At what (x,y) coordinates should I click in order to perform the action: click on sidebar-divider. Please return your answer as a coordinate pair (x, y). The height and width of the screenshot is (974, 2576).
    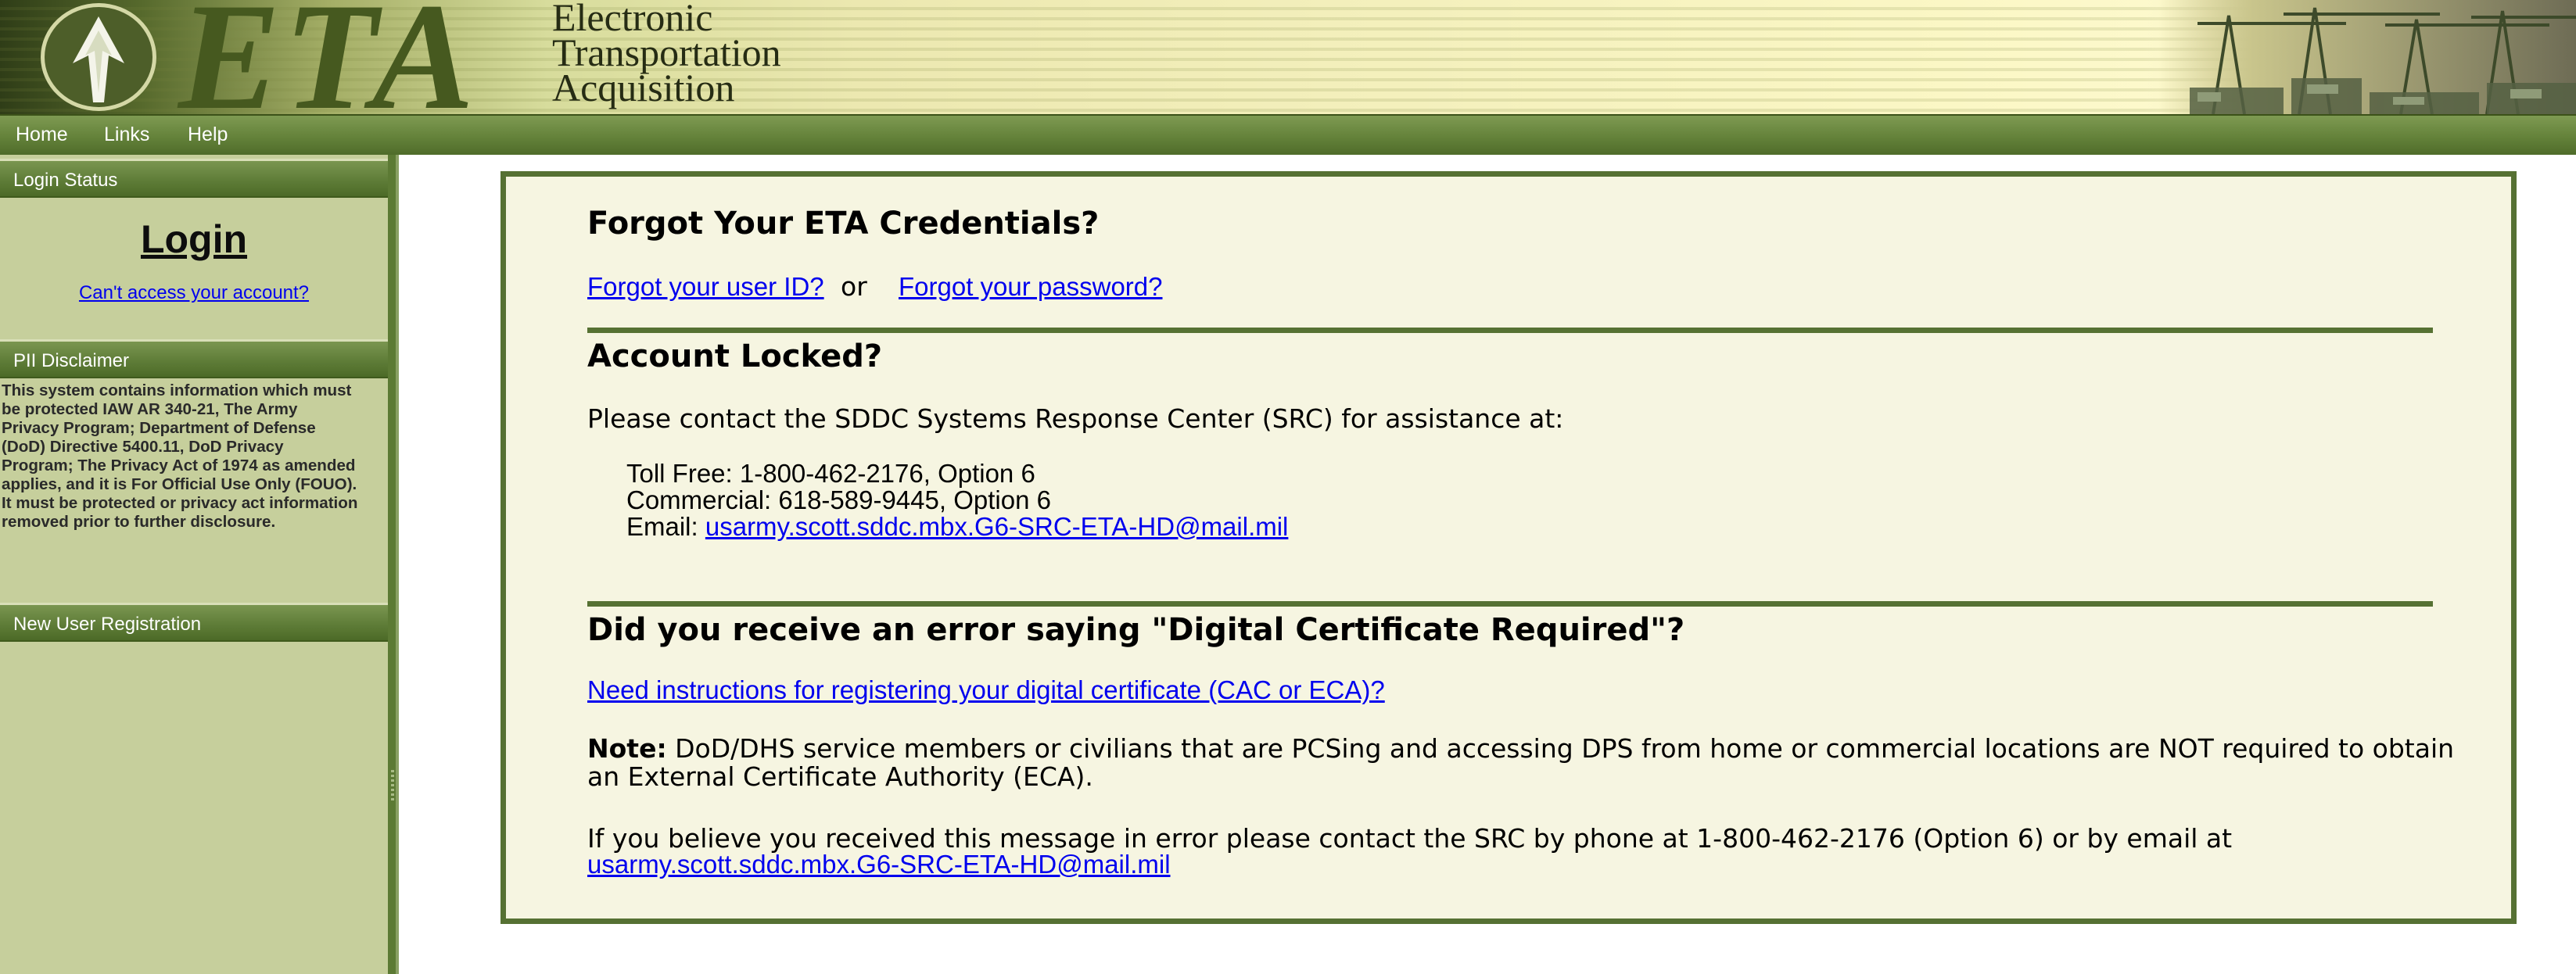
    Looking at the image, I should click on (397, 564).